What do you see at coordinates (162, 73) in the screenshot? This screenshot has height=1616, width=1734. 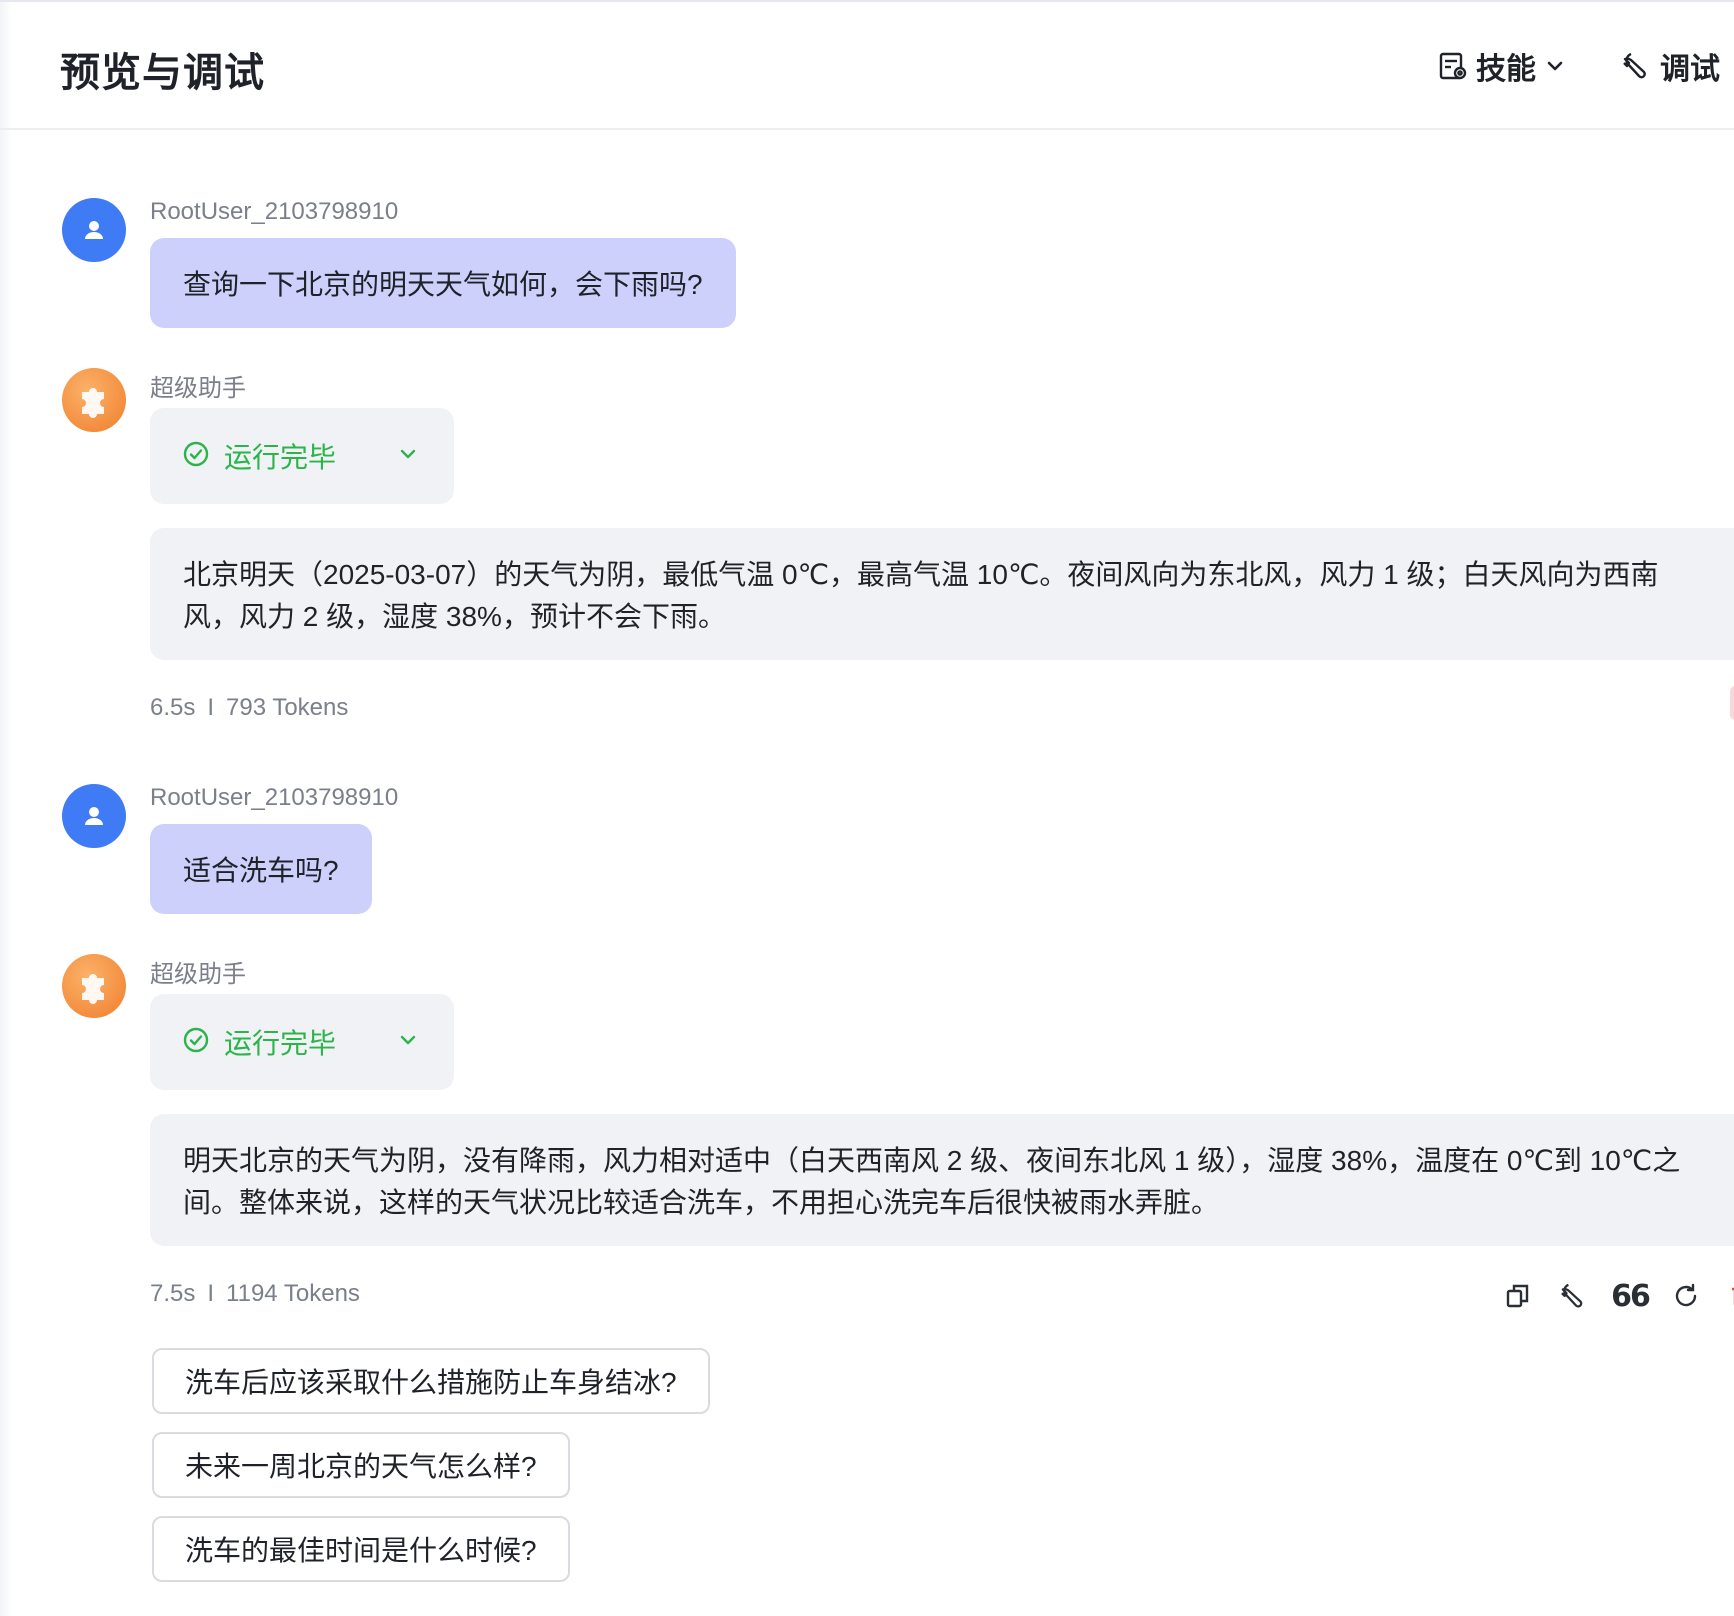 I see `page-title: 预览与调试` at bounding box center [162, 73].